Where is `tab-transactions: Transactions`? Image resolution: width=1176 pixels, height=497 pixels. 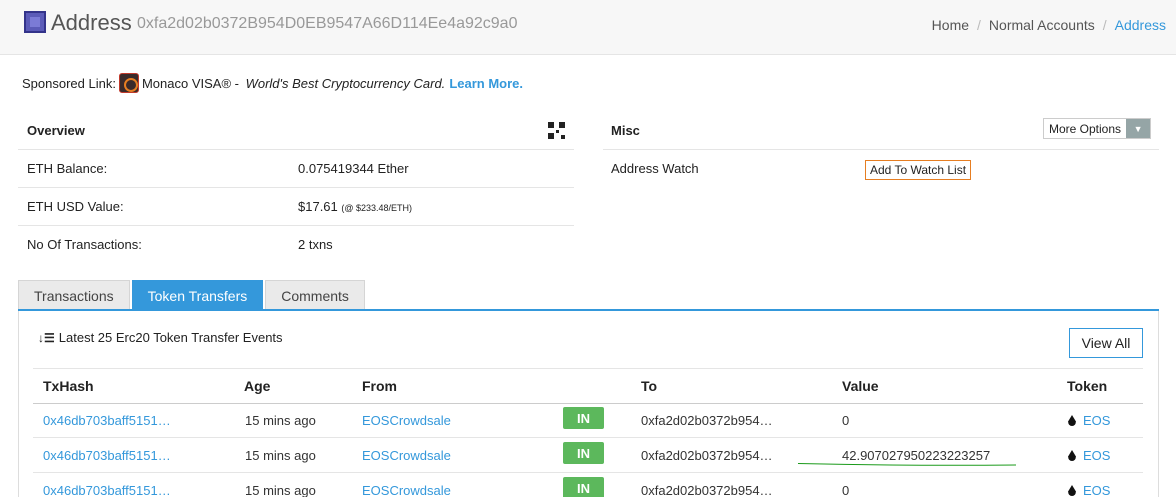 tab-transactions: Transactions is located at coordinates (74, 295).